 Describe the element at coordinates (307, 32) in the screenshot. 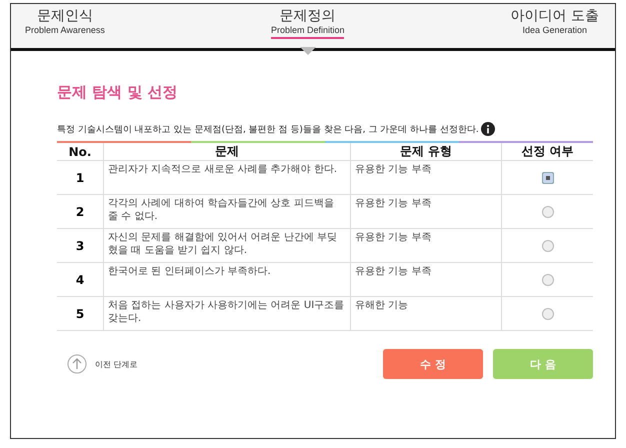

I see `step-subtitle: Problem Definition` at that location.